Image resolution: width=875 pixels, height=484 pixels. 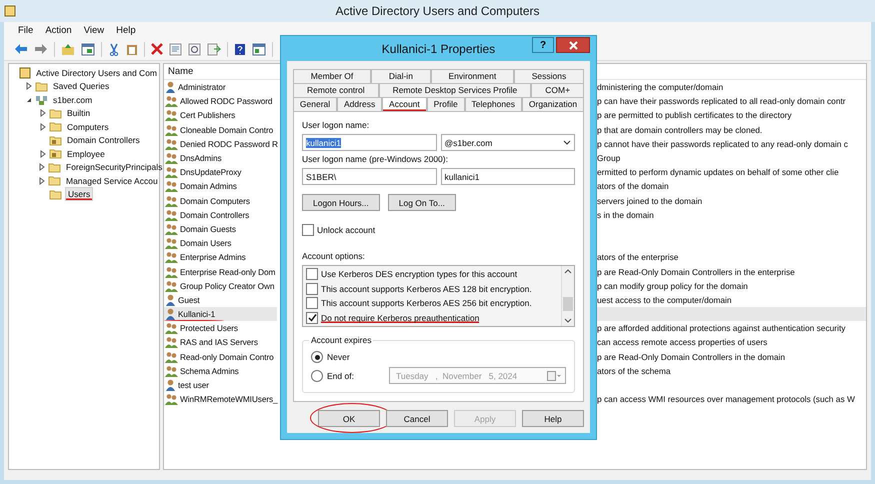 What do you see at coordinates (224, 71) in the screenshot?
I see `column-header: Name` at bounding box center [224, 71].